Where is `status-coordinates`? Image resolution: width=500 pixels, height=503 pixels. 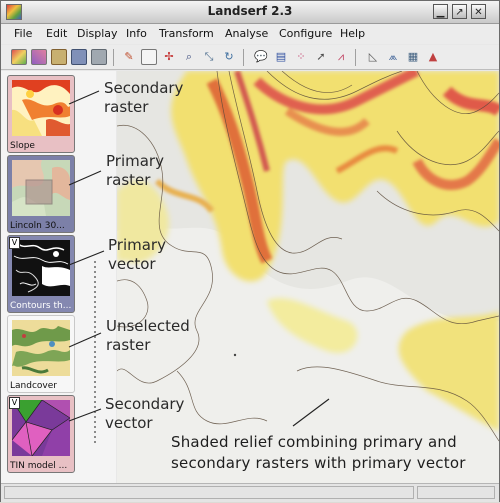 status-coordinates is located at coordinates (456, 492).